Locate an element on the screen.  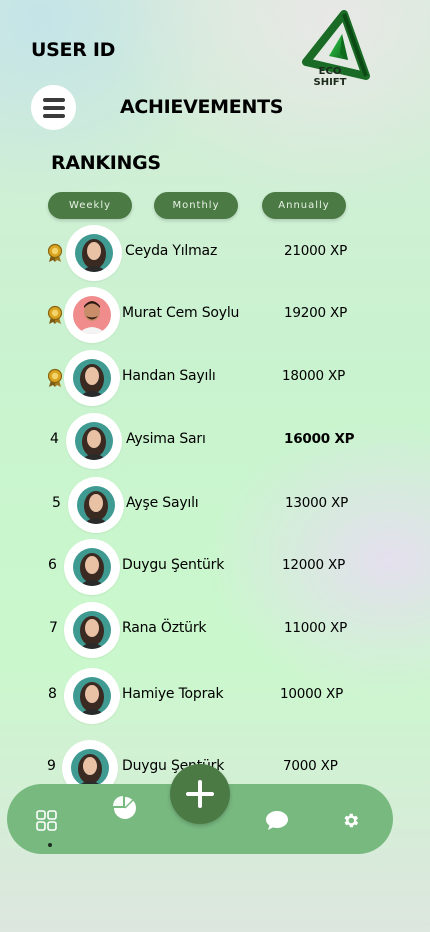
chat-icon is located at coordinates (277, 820).